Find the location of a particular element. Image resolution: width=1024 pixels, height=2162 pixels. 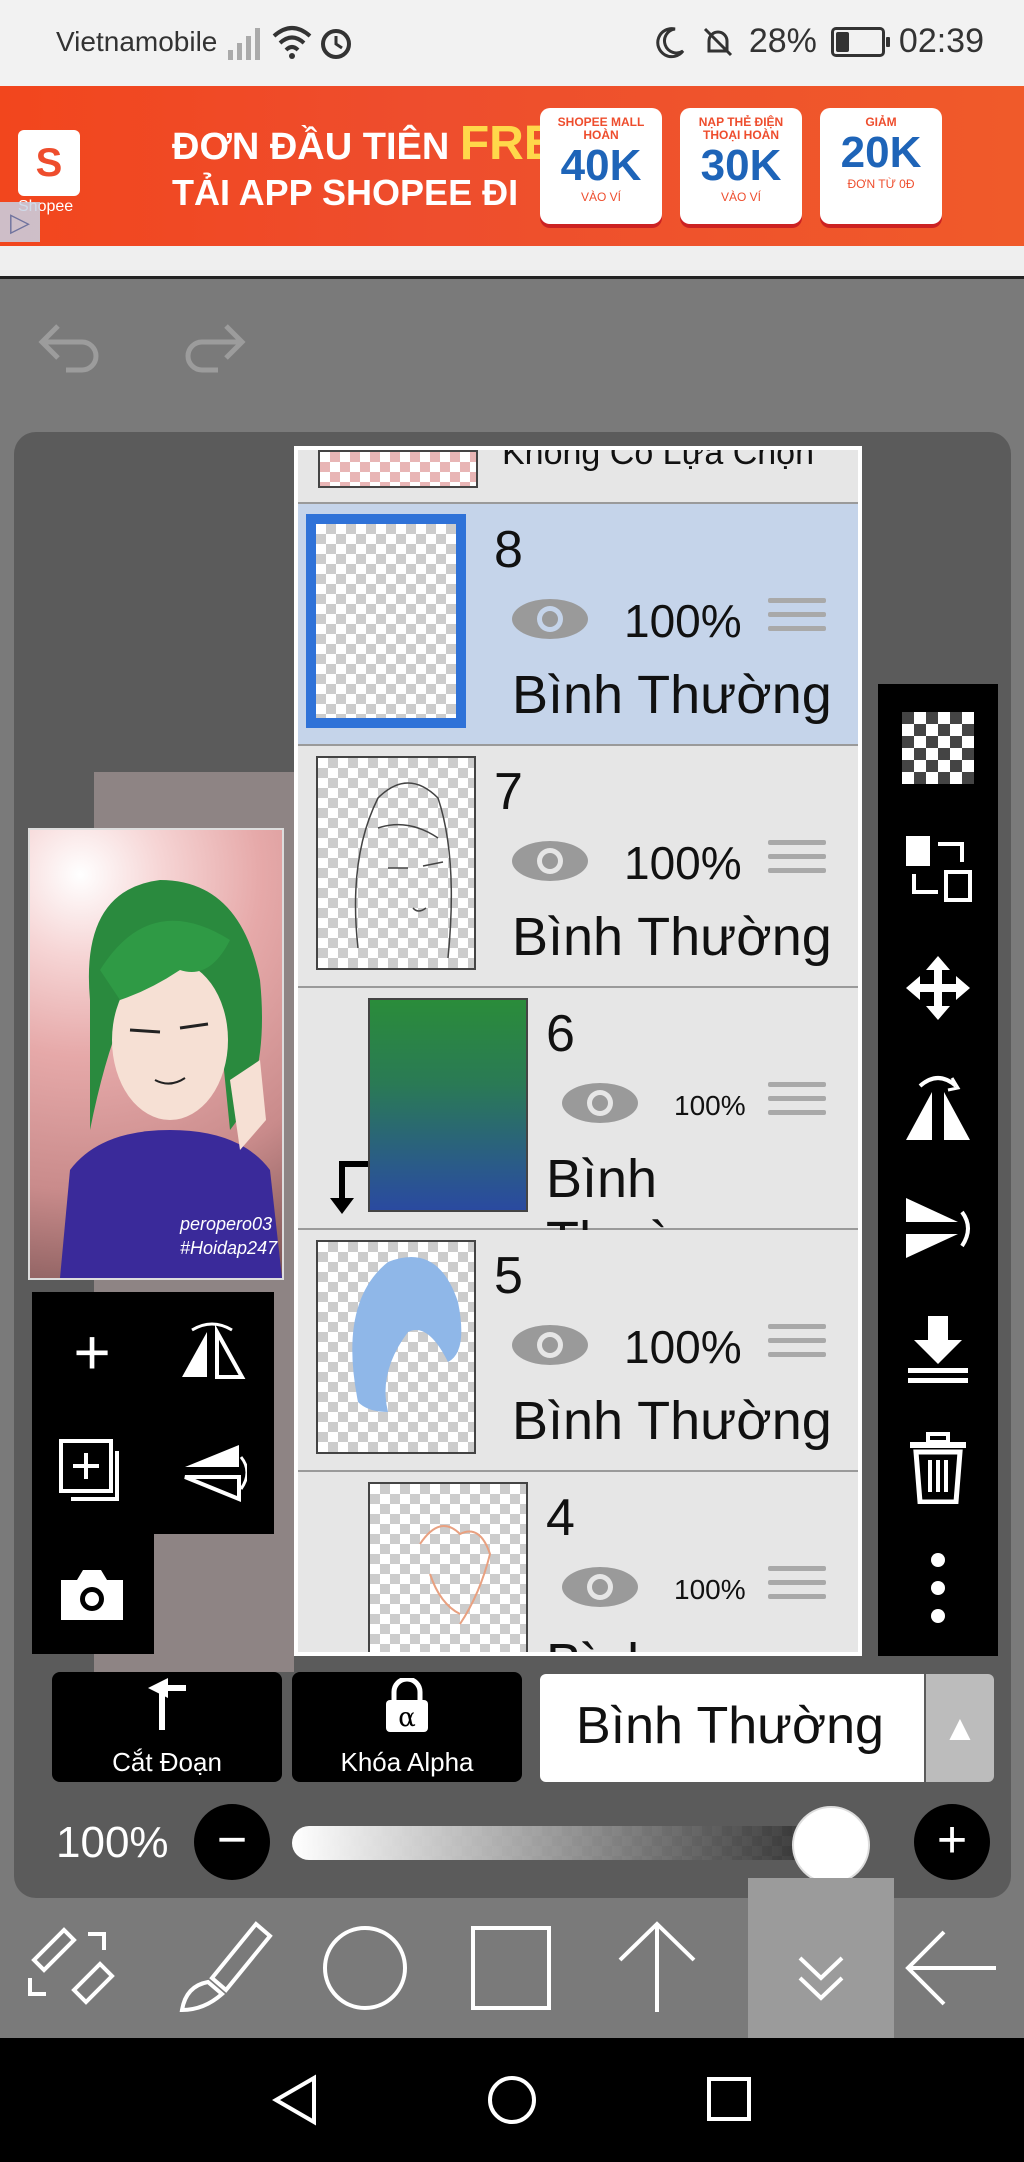

camera-icon is located at coordinates (92, 1594).